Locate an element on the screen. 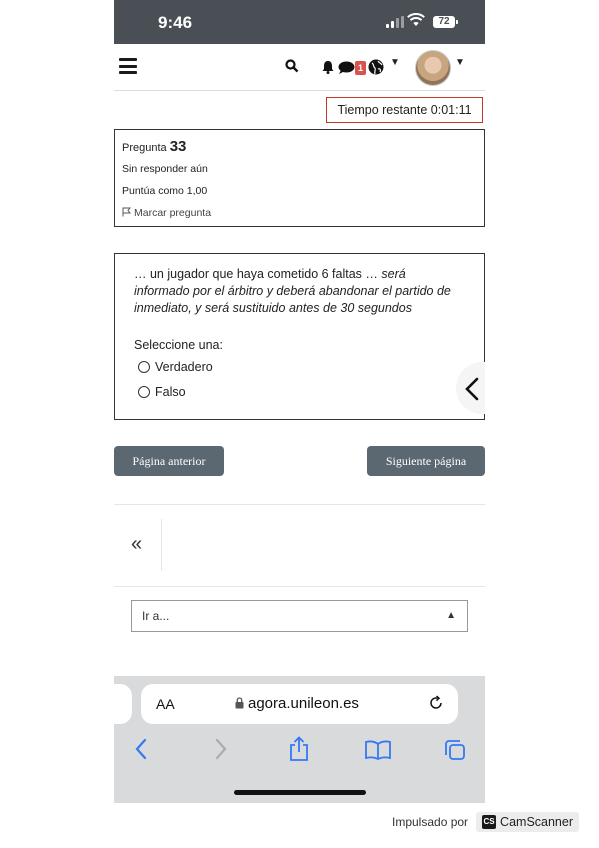 The width and height of the screenshot is (599, 848). powered-by-label: Impulsado por is located at coordinates (430, 822).